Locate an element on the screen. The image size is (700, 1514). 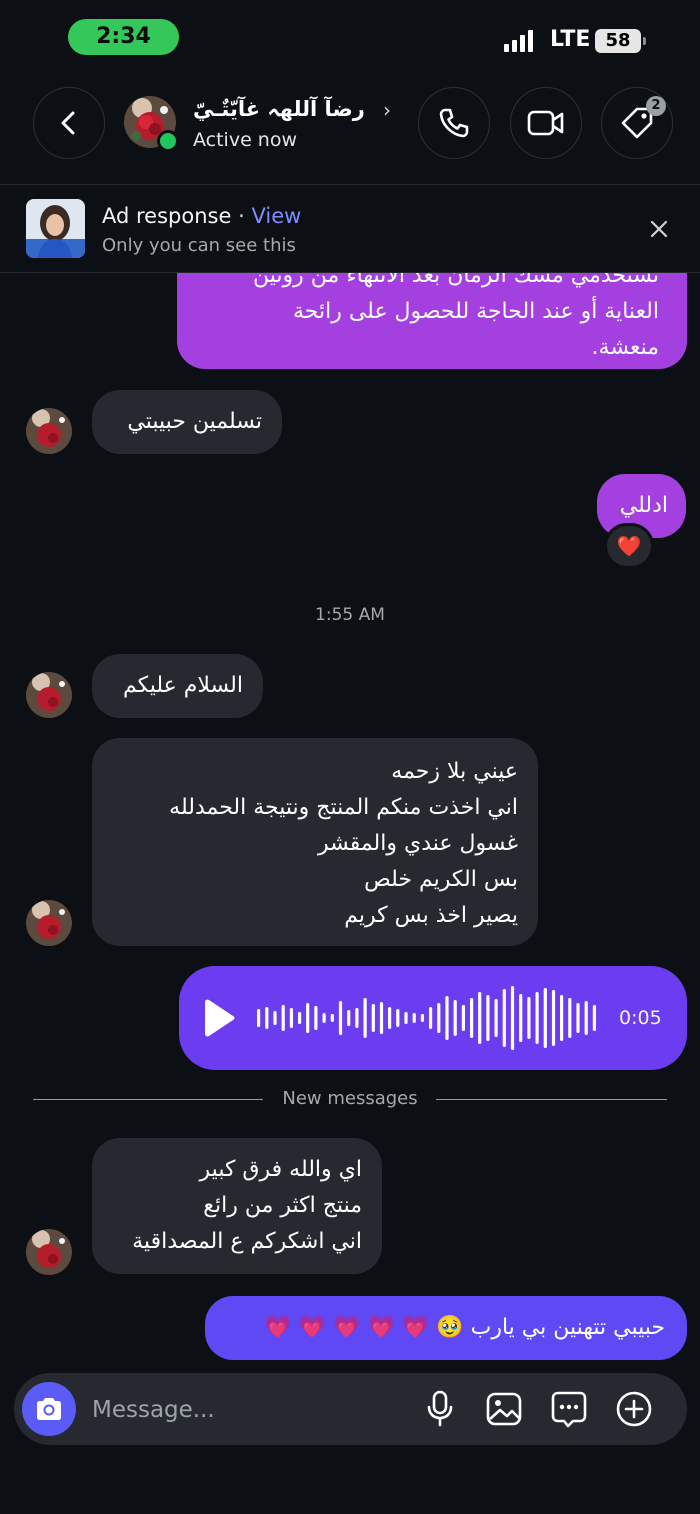
ad-thumbnail is located at coordinates (55, 228).